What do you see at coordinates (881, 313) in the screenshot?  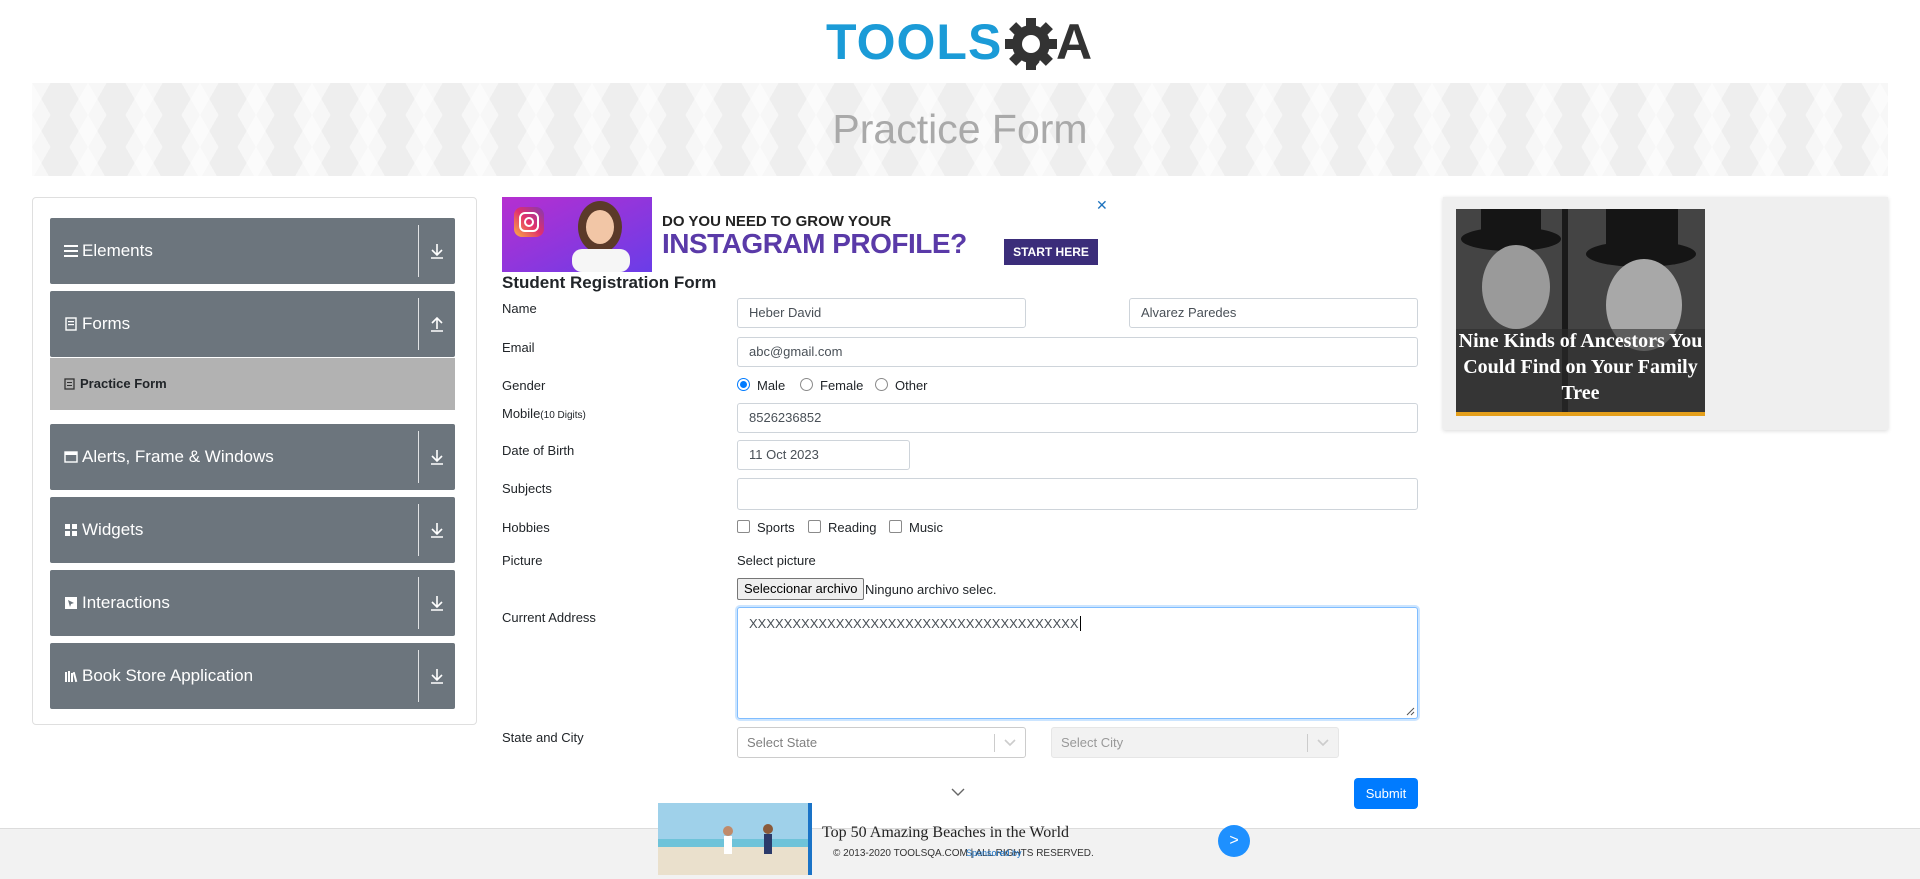 I see `first-name-input: Heber David` at bounding box center [881, 313].